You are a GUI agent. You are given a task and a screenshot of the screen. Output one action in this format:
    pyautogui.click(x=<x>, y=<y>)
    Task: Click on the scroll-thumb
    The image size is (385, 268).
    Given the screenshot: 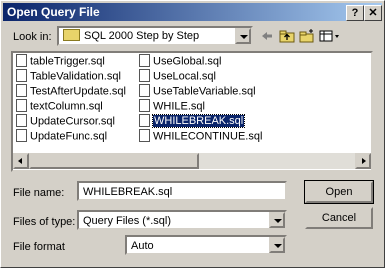 What is the action you would take?
    pyautogui.click(x=114, y=161)
    